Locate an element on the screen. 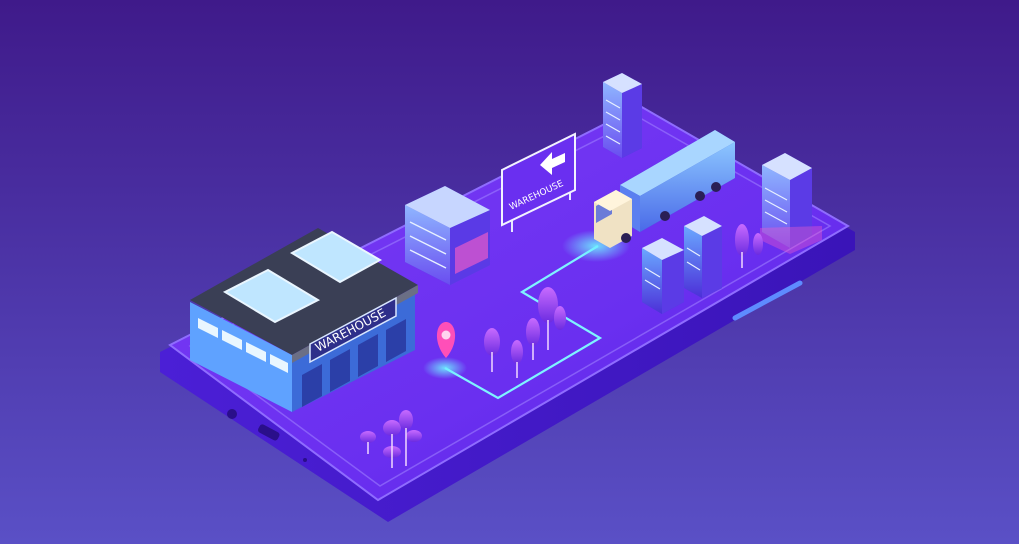  route-glow-start is located at coordinates (445, 368).